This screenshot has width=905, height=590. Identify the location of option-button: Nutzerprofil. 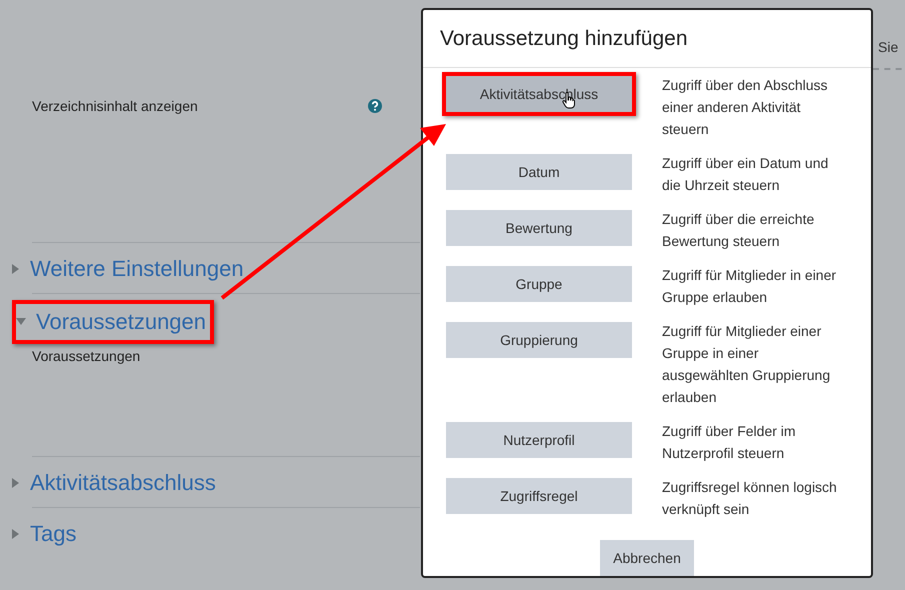
(539, 440).